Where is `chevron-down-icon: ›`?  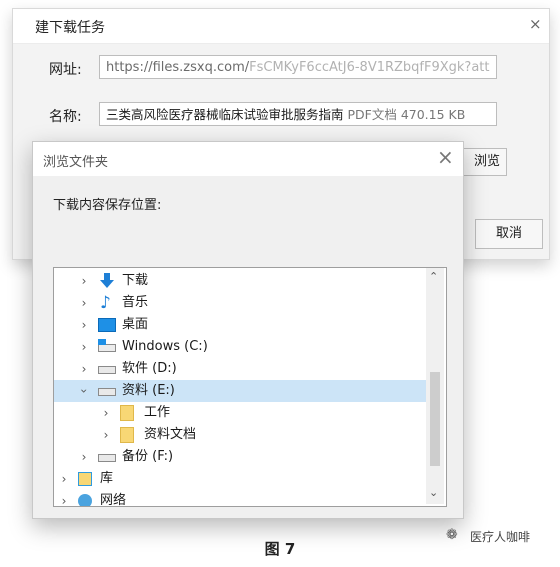
chevron-down-icon: › is located at coordinates (84, 391).